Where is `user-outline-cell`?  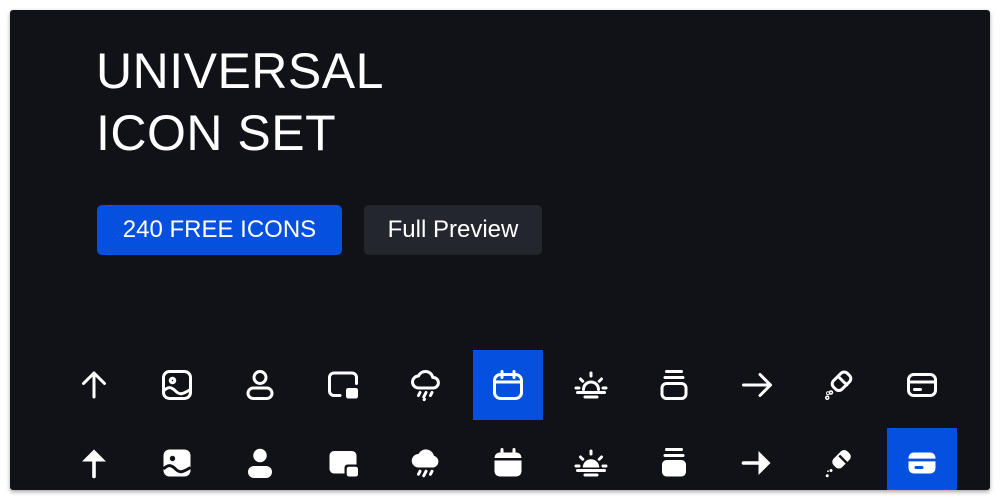 user-outline-cell is located at coordinates (260, 385).